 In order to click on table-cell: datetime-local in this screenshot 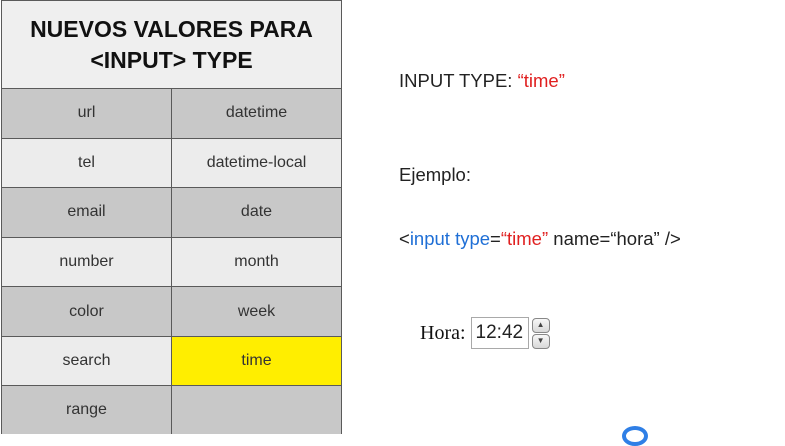, I will do `click(256, 163)`.